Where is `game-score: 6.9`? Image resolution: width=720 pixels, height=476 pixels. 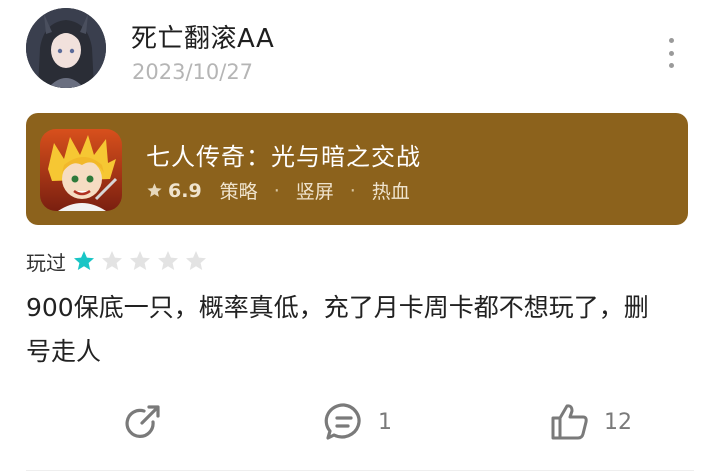 game-score: 6.9 is located at coordinates (185, 190).